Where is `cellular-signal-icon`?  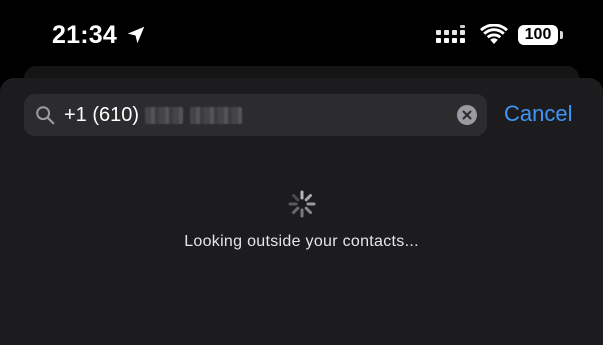 cellular-signal-icon is located at coordinates (450, 34).